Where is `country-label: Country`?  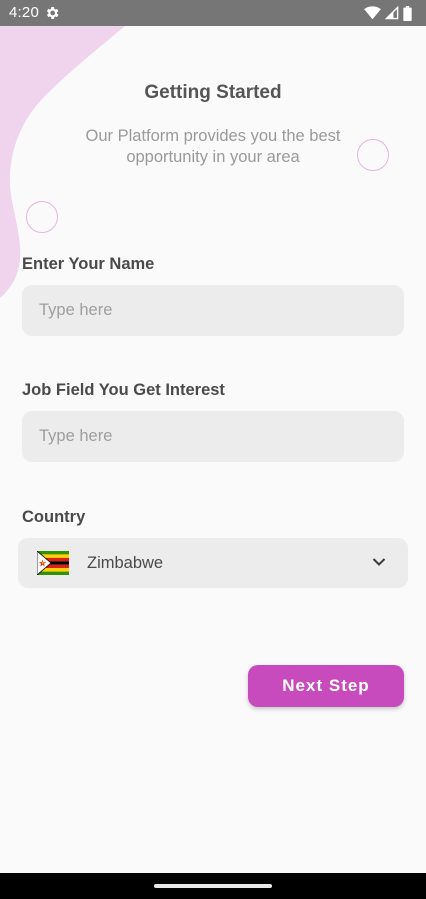 country-label: Country is located at coordinates (54, 517).